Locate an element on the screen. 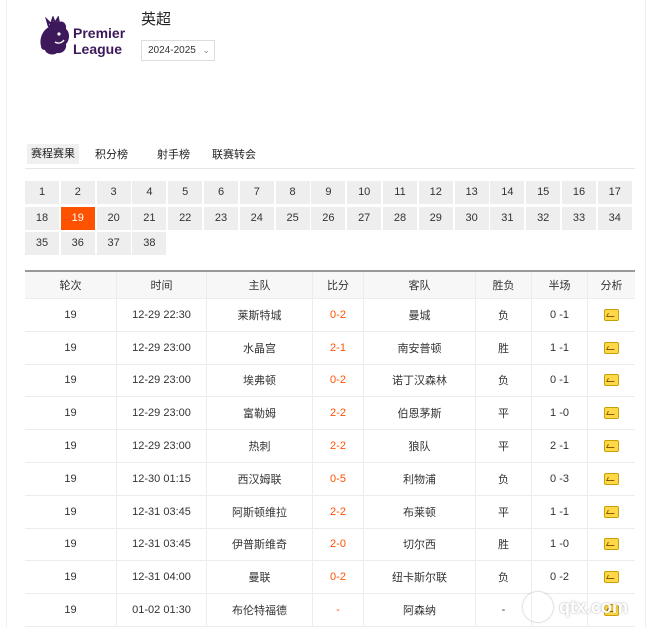  home-team-cell: 西汉姆联 is located at coordinates (260, 478).